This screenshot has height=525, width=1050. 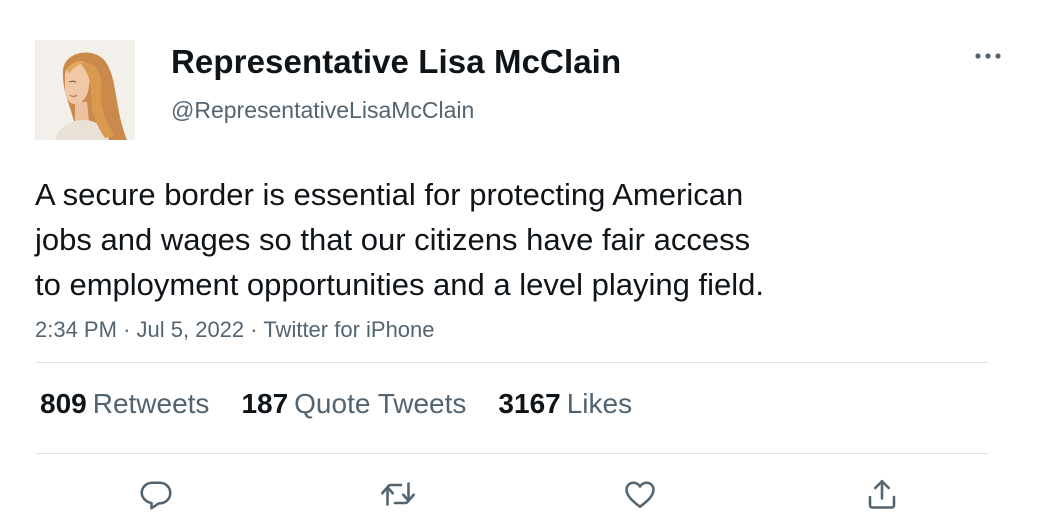 What do you see at coordinates (599, 403) in the screenshot?
I see `likes-label: Likes` at bounding box center [599, 403].